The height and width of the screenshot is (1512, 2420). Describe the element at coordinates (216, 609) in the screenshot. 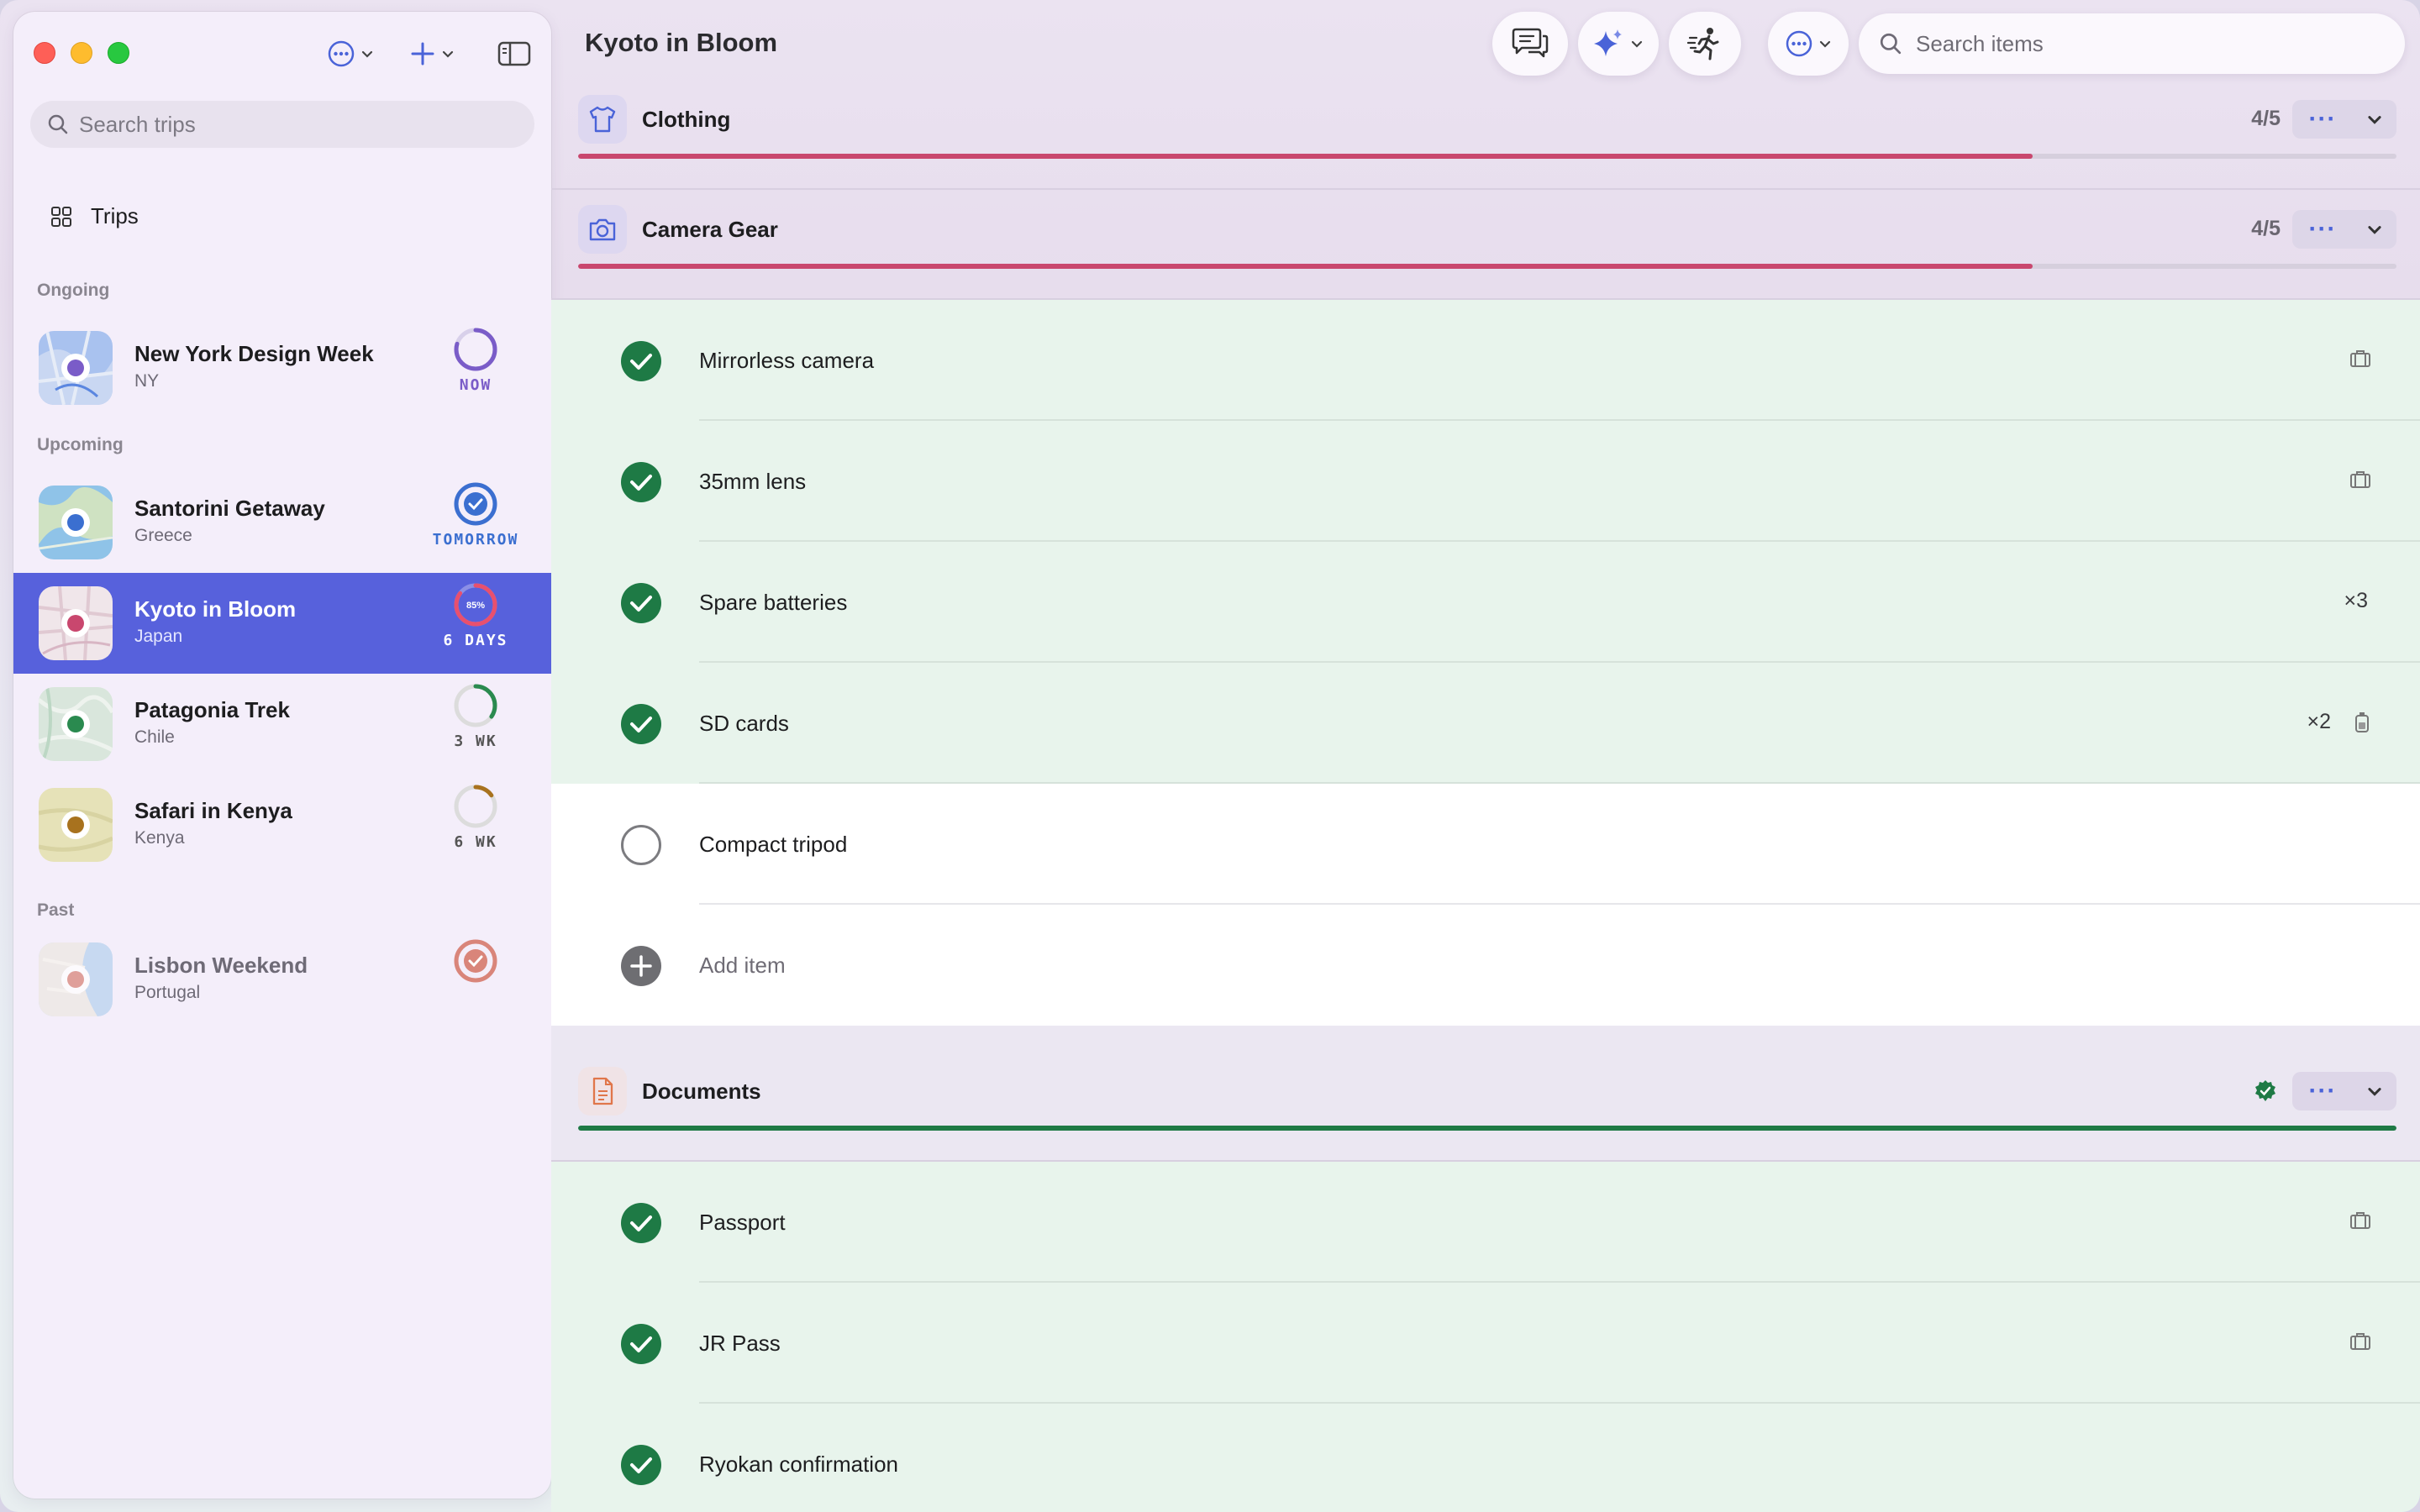

I see `trip-name: Kyoto in Bloom` at that location.